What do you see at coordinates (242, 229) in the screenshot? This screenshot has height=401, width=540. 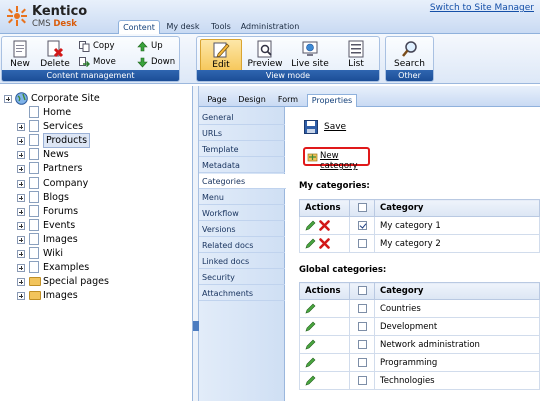 I see `menu-versions: Versions` at bounding box center [242, 229].